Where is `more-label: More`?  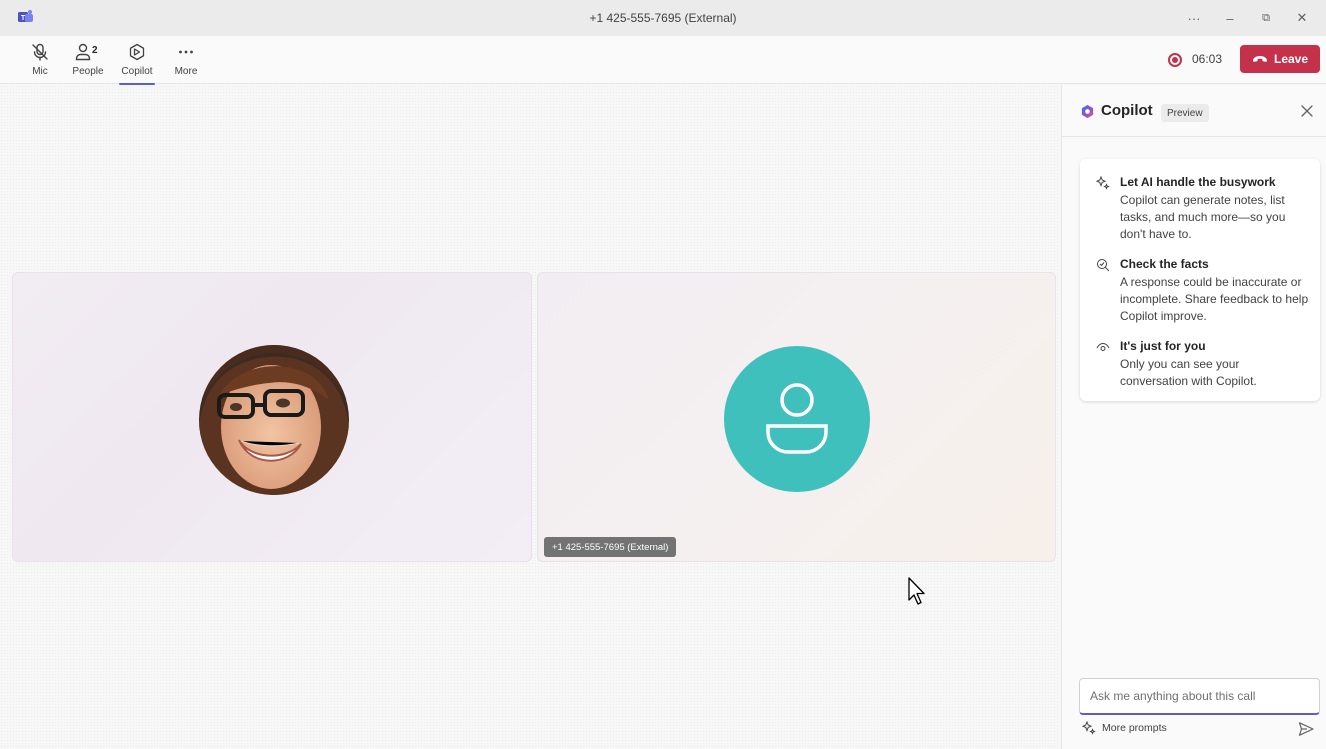
more-label: More is located at coordinates (186, 71).